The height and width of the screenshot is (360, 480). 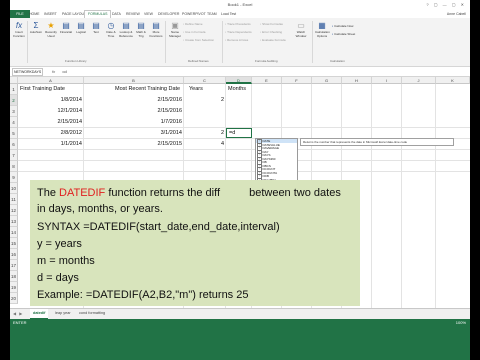 I want to click on row-header-12: 12, so click(x=14, y=210).